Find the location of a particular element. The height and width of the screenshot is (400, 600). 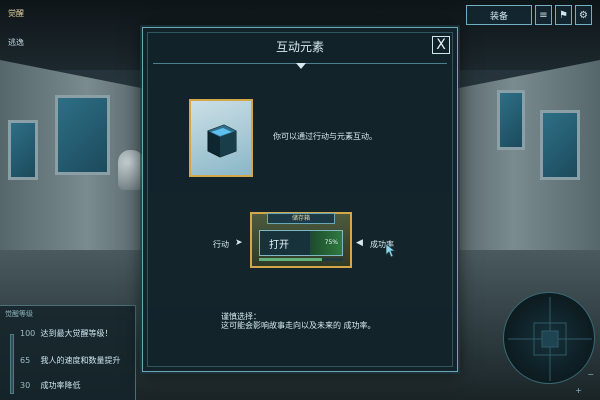

success-bar is located at coordinates (301, 259).